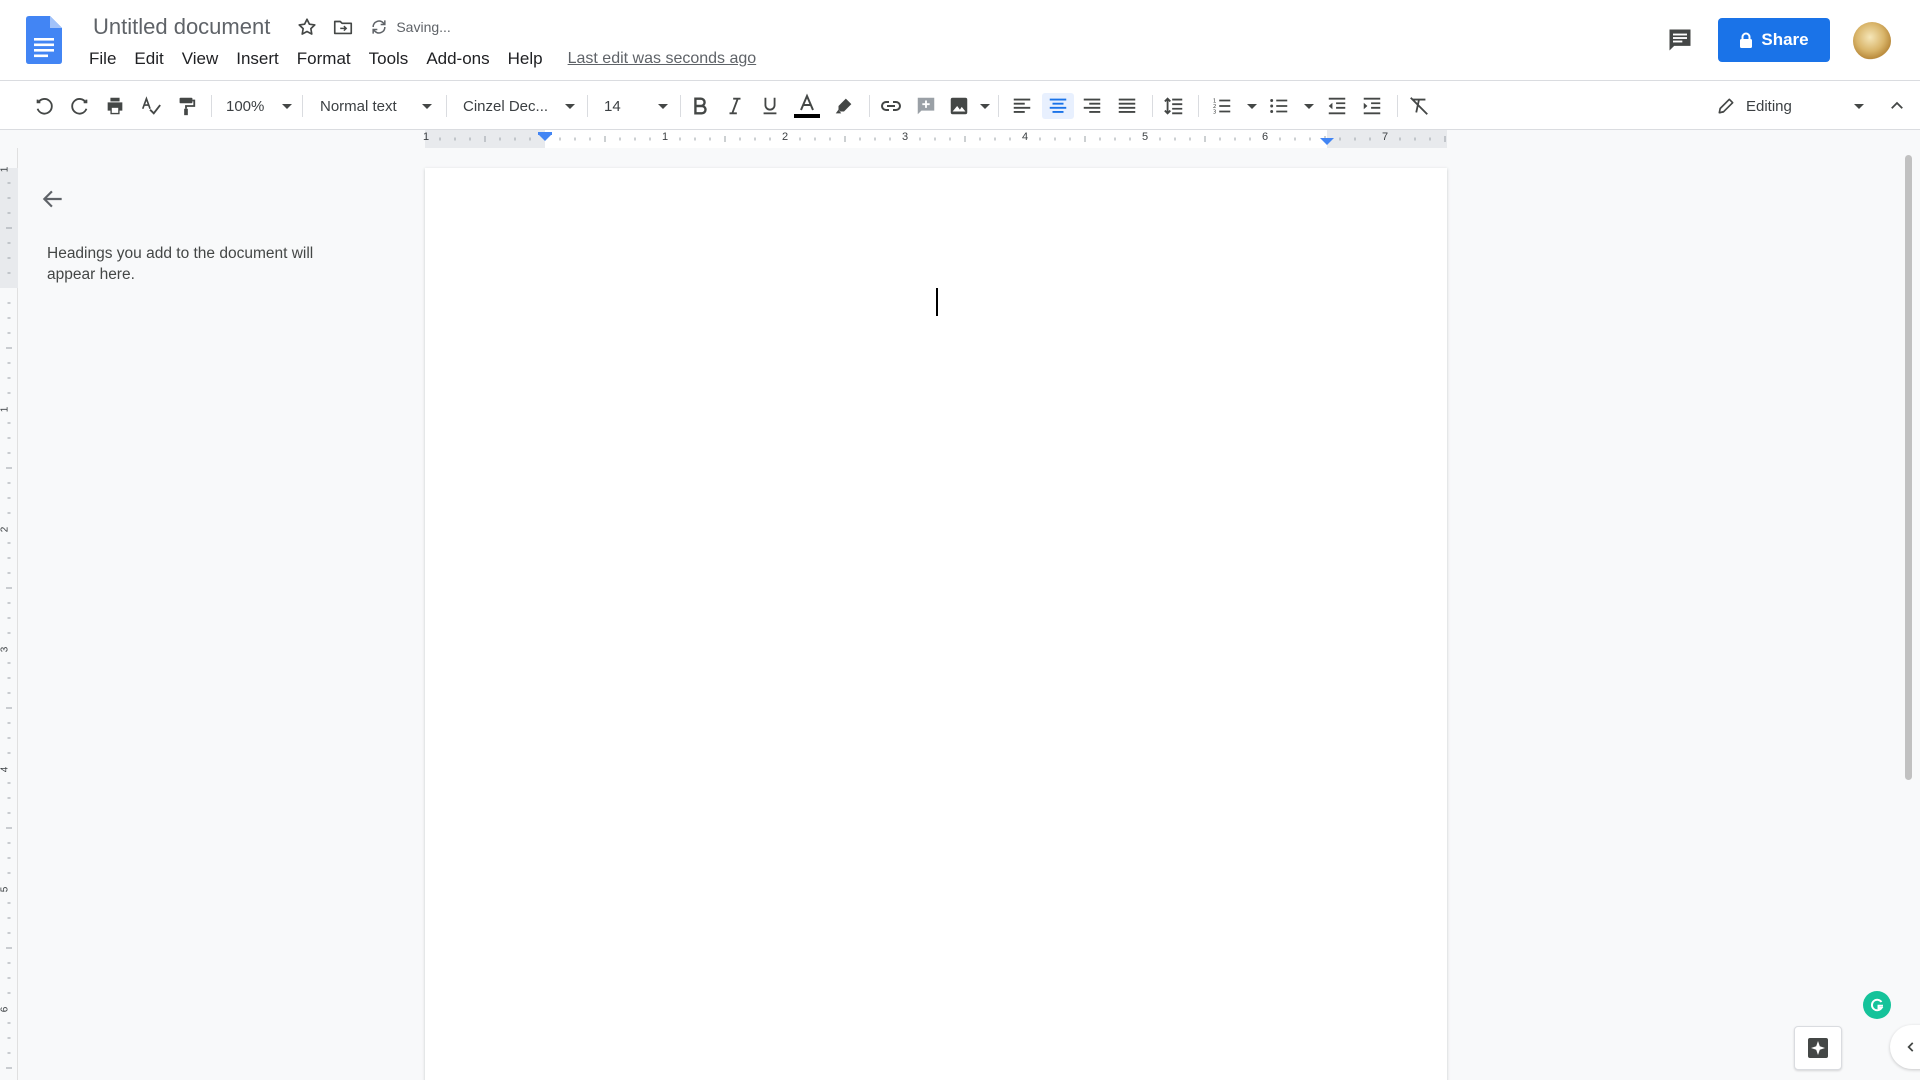  I want to click on share-label: Share, so click(1785, 39).